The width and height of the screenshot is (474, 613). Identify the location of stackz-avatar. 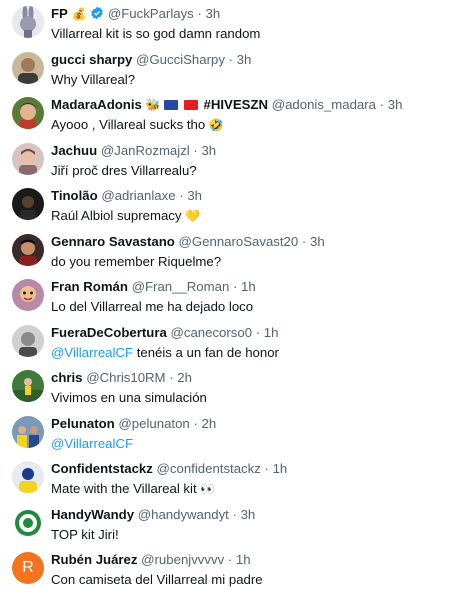
(28, 477).